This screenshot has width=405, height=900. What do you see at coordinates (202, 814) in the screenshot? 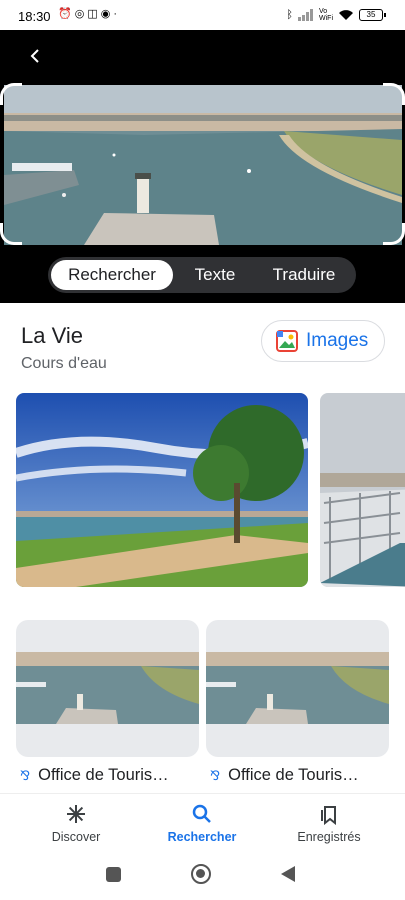
I see `search-icon` at bounding box center [202, 814].